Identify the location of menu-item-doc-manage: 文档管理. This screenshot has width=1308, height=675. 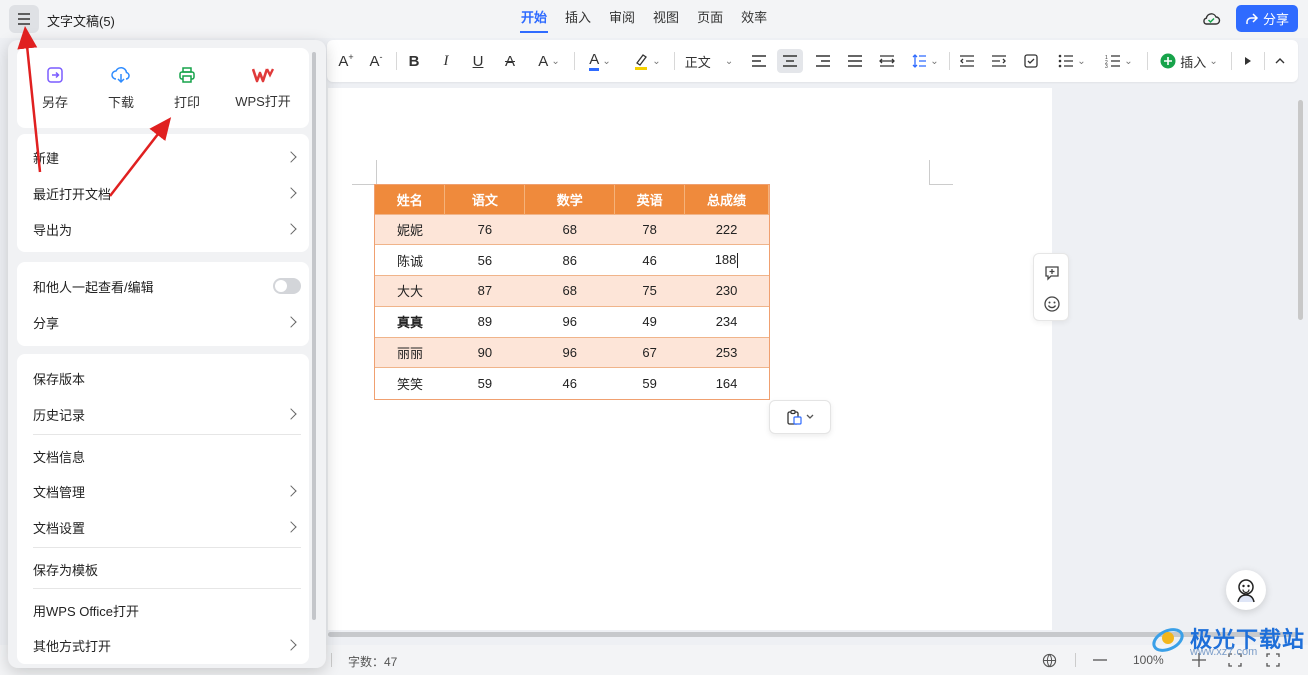
(167, 491).